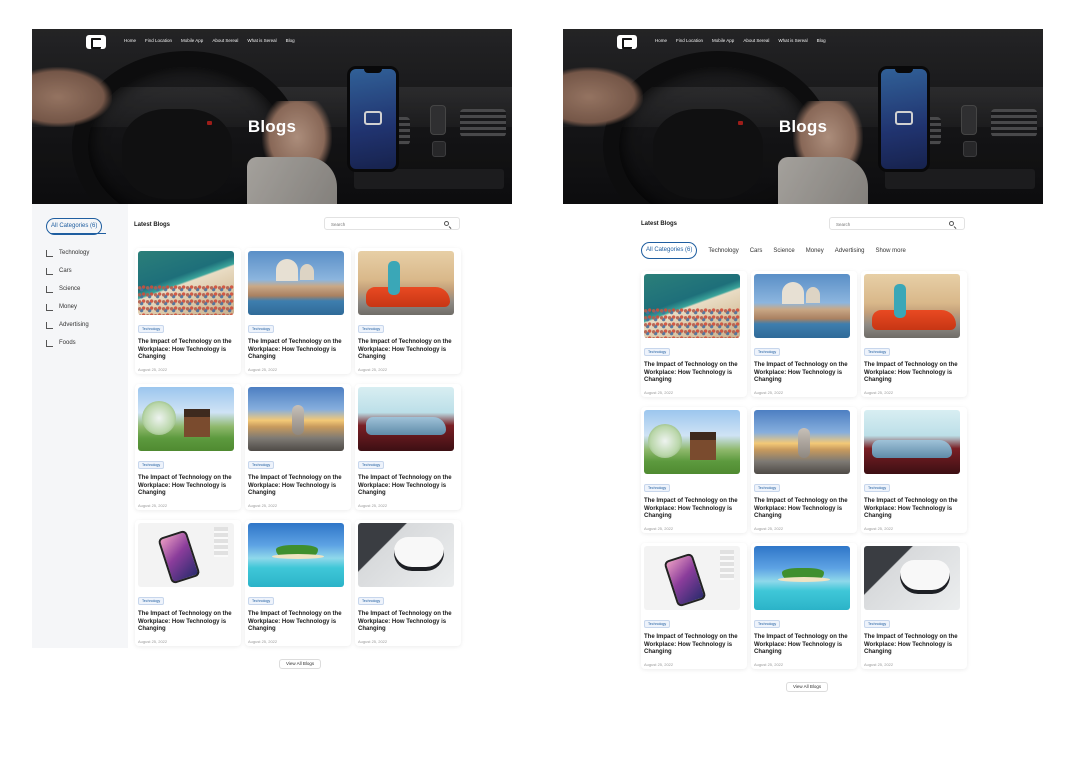  Describe the element at coordinates (67, 253) in the screenshot. I see `category-checkbox-technology: Technology` at that location.